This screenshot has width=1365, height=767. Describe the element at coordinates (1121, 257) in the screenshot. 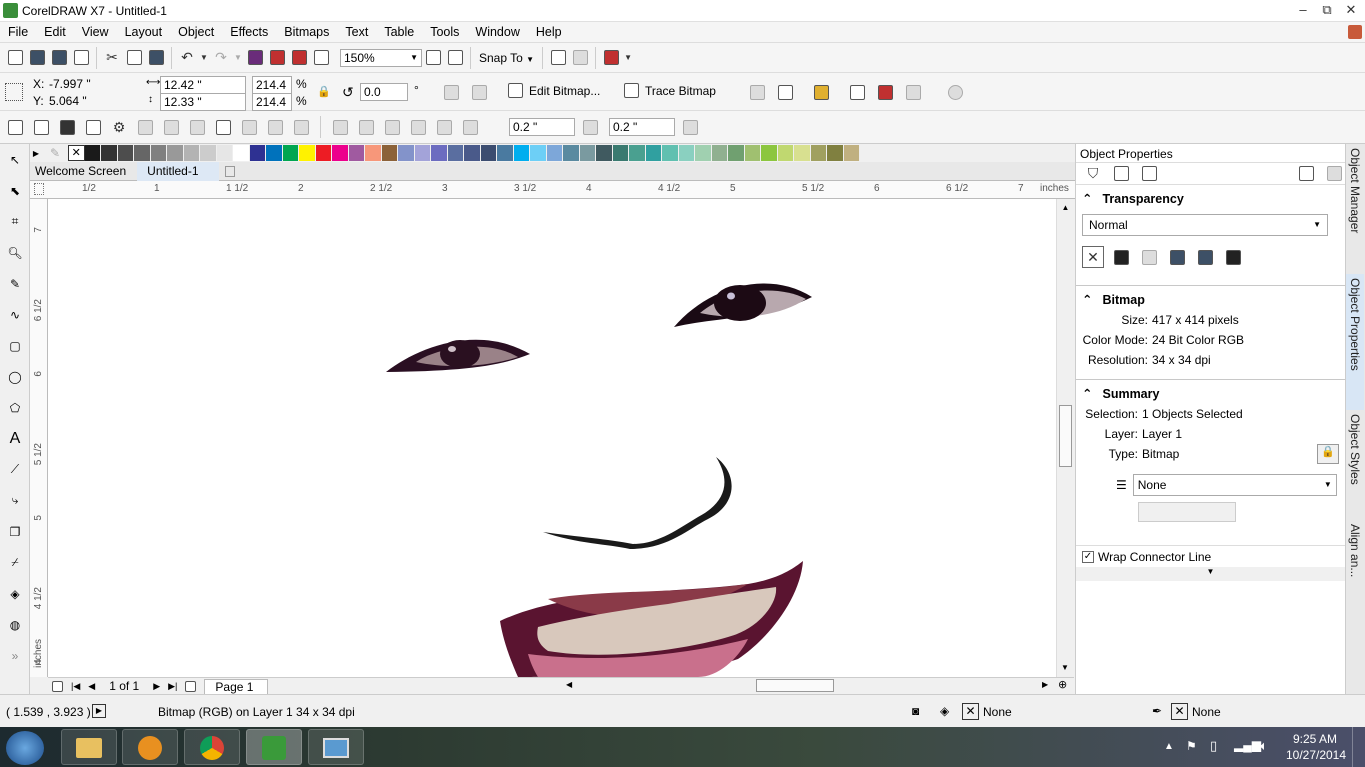

I see `uniform-transparency-icon` at that location.